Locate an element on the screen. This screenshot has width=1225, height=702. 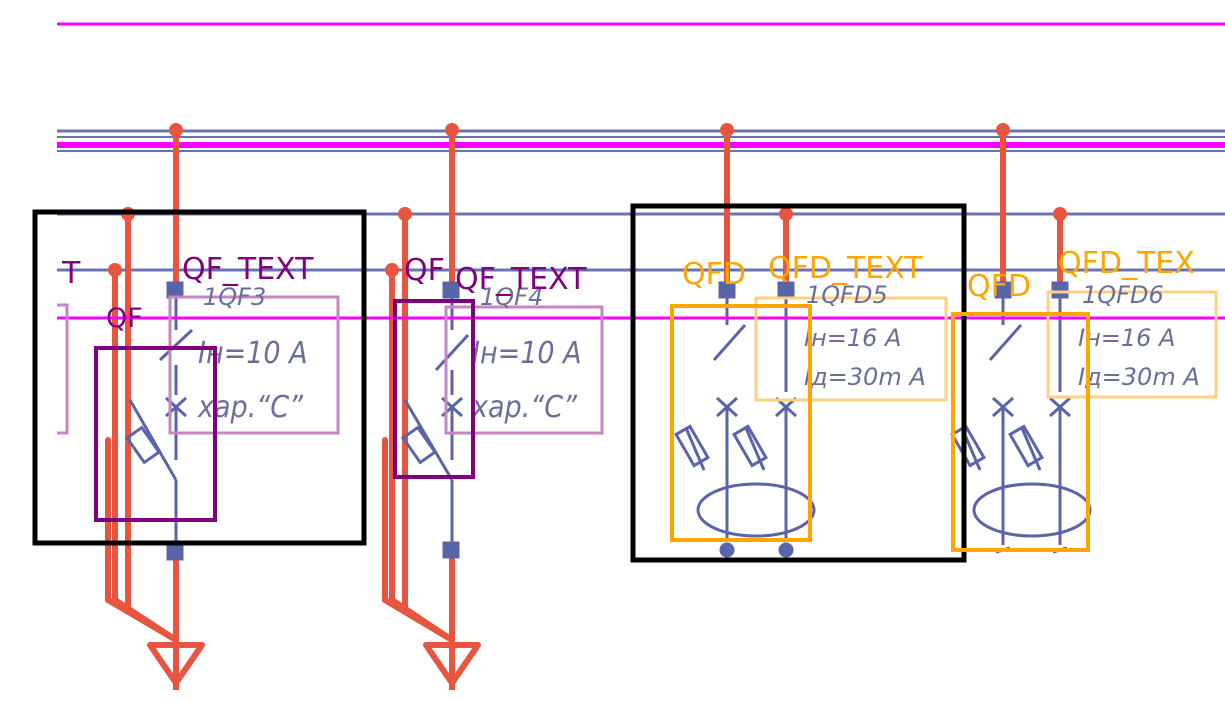
rcbo-1-leakage: Iд=30m А is located at coordinates (865, 377).